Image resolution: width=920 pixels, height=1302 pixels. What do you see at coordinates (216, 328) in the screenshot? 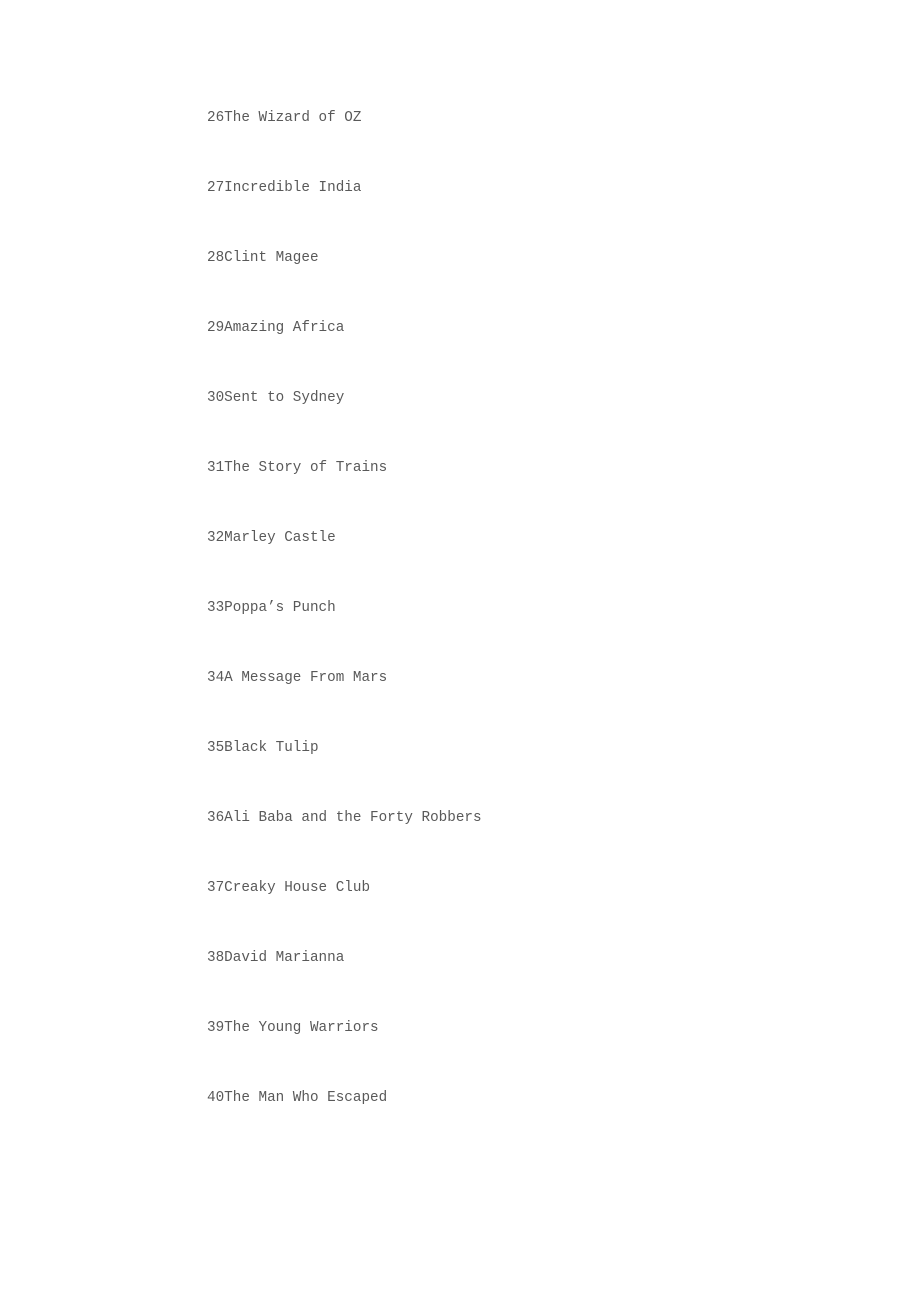
I see `list-item-number: 29` at bounding box center [216, 328].